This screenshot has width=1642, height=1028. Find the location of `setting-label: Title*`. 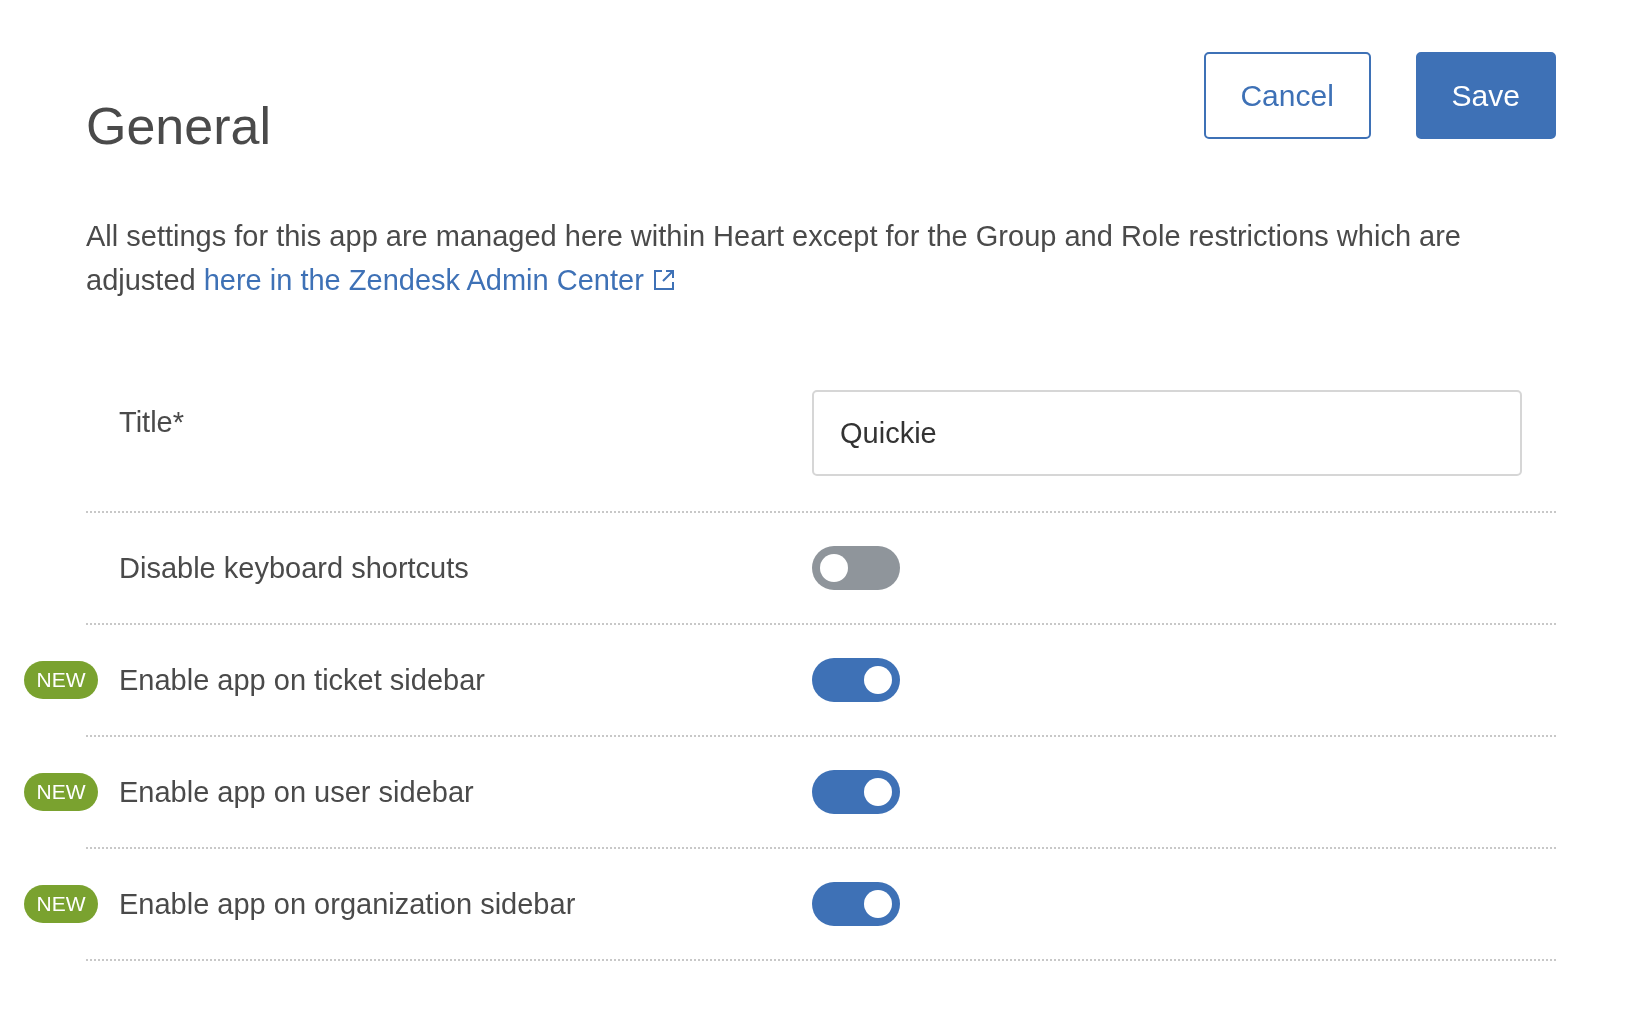

setting-label: Title* is located at coordinates (151, 422).